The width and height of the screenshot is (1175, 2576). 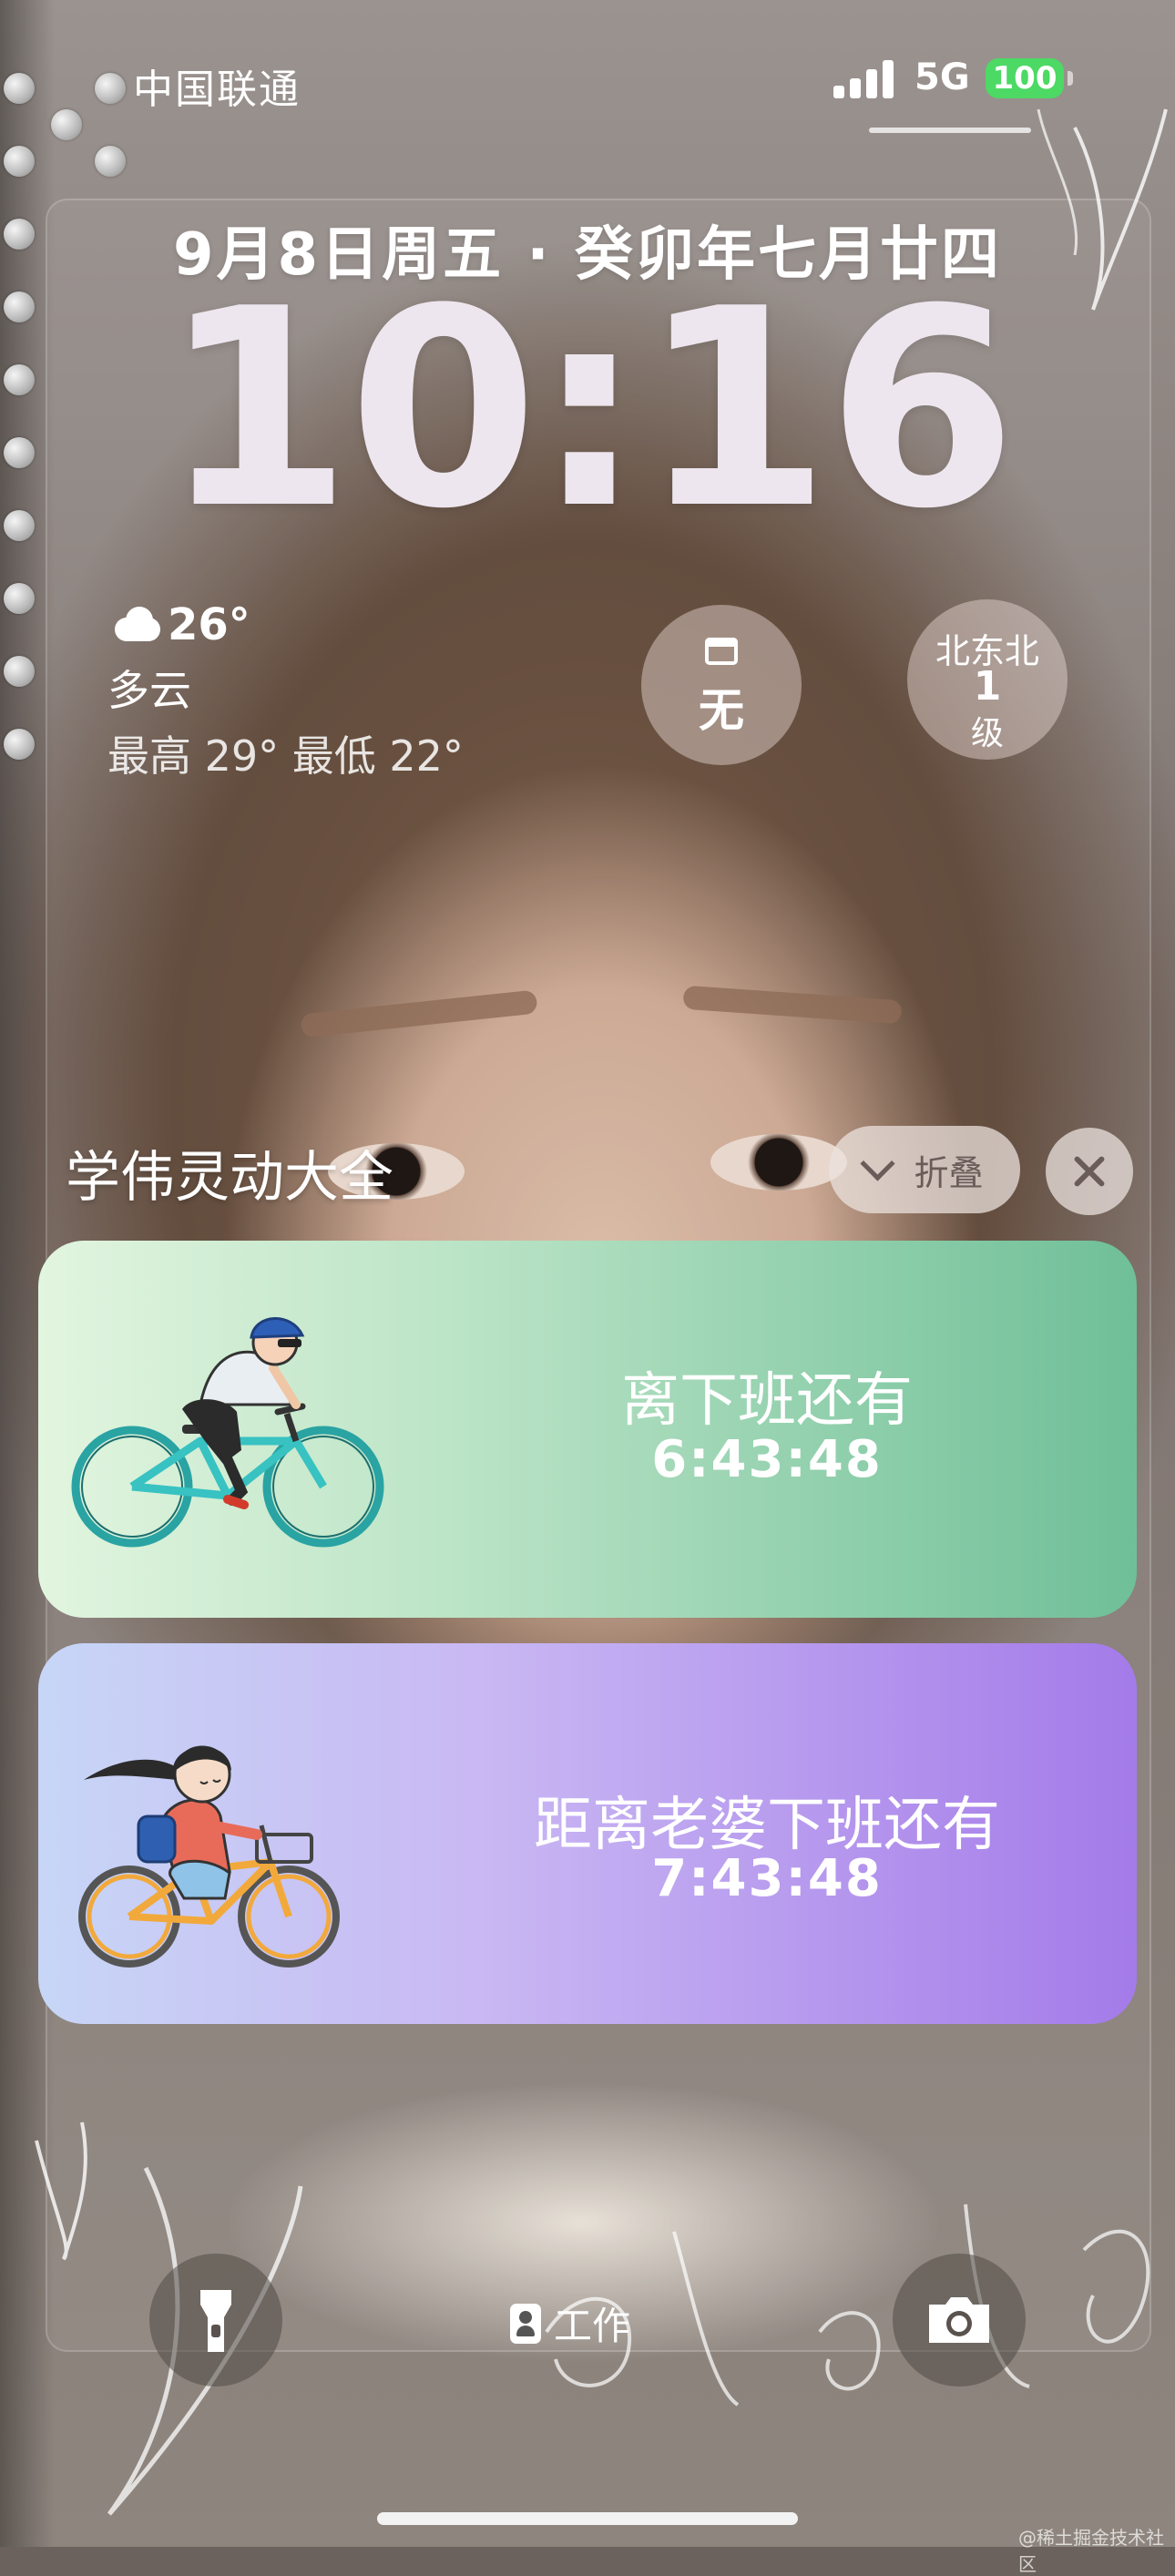 I want to click on person-badge-icon, so click(x=525, y=2323).